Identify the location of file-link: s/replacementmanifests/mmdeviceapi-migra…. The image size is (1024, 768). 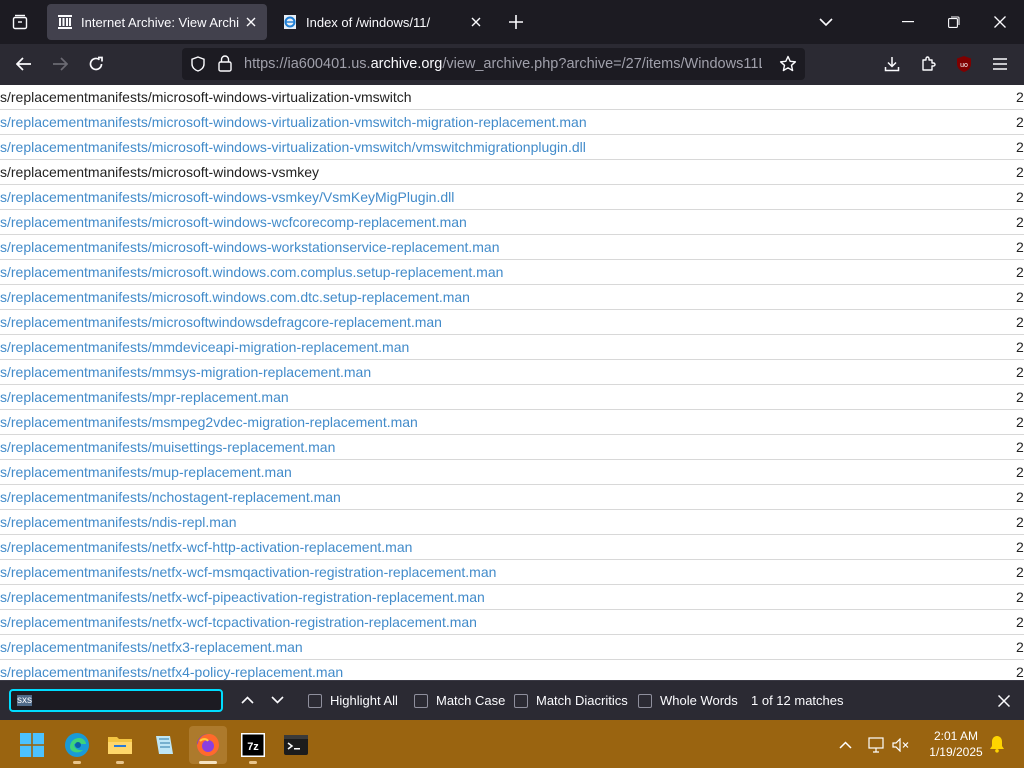
(204, 347).